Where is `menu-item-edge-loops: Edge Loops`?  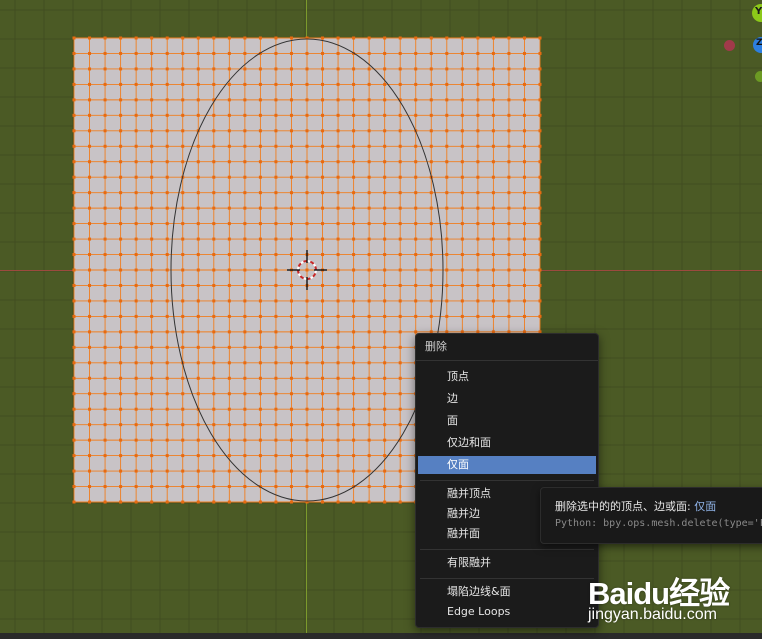
menu-item-edge-loops: Edge Loops is located at coordinates (507, 612).